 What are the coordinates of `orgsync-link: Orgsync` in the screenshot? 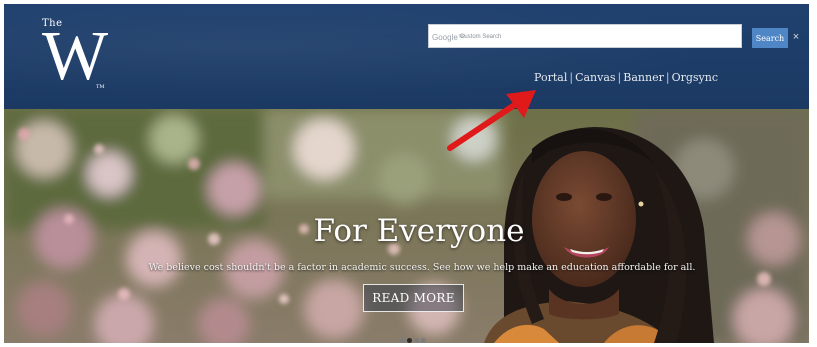 It's located at (695, 77).